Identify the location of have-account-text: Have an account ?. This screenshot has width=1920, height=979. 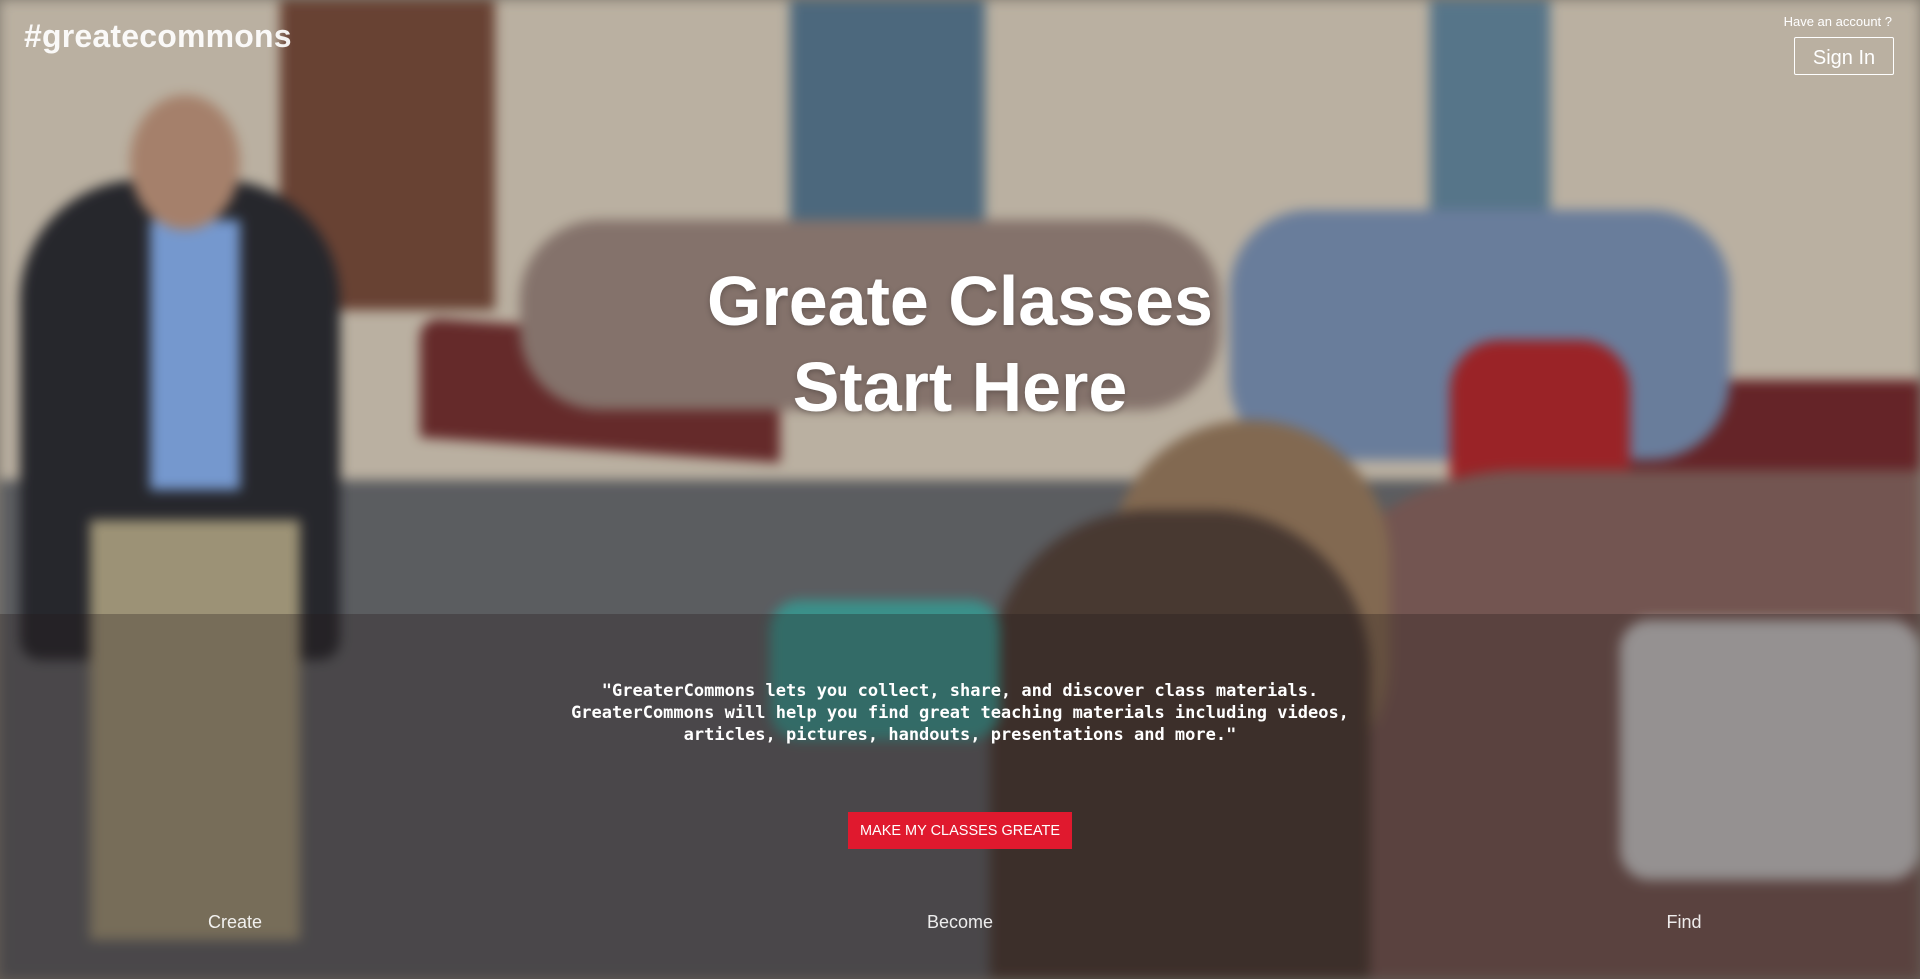
(1837, 21).